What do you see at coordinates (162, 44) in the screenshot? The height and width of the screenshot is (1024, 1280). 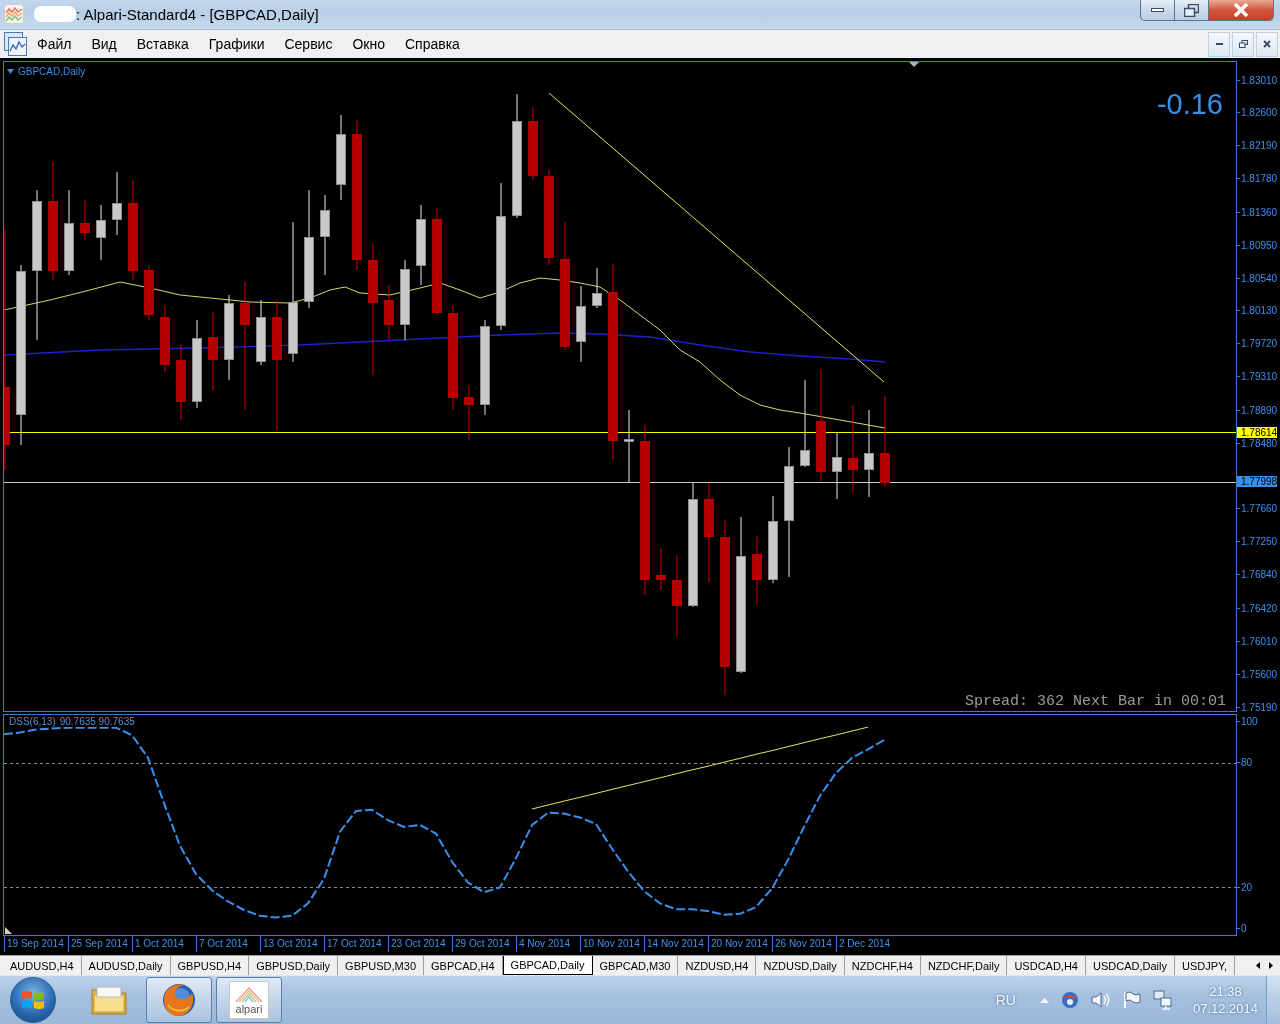 I see `menu-item: Вставка` at bounding box center [162, 44].